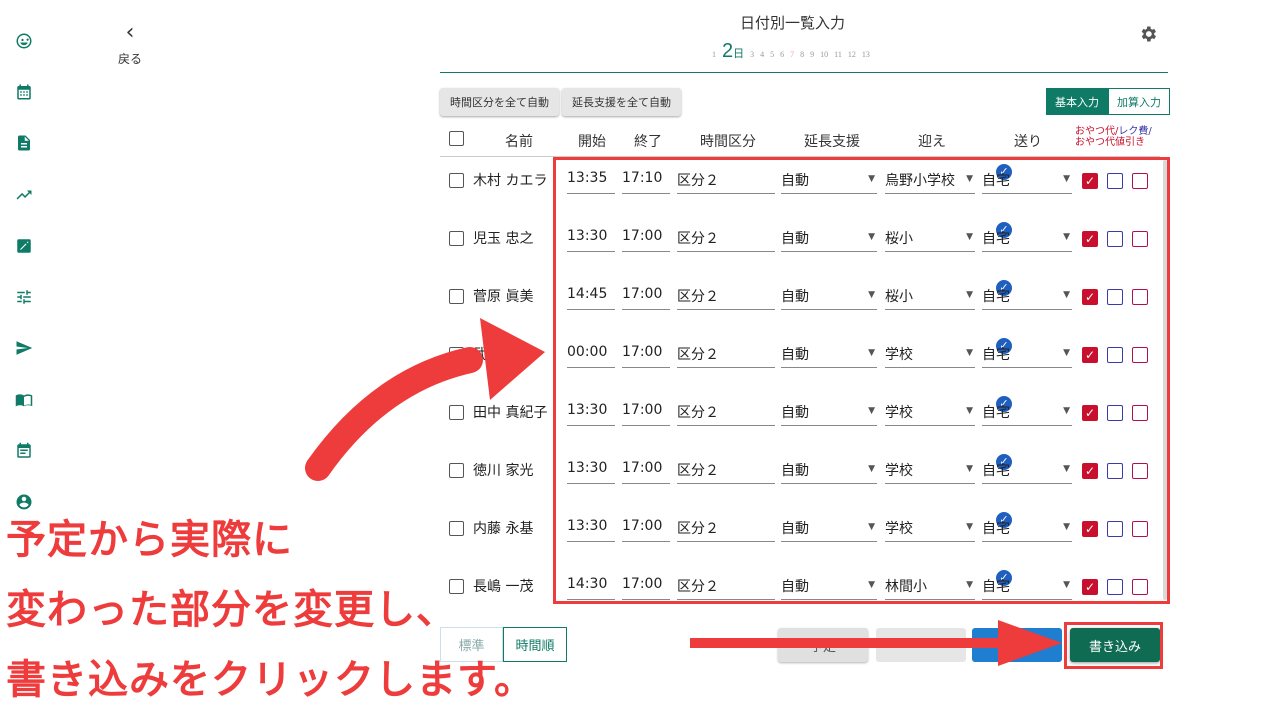  I want to click on extra-snack-label: おやつ代/, so click(1097, 131).